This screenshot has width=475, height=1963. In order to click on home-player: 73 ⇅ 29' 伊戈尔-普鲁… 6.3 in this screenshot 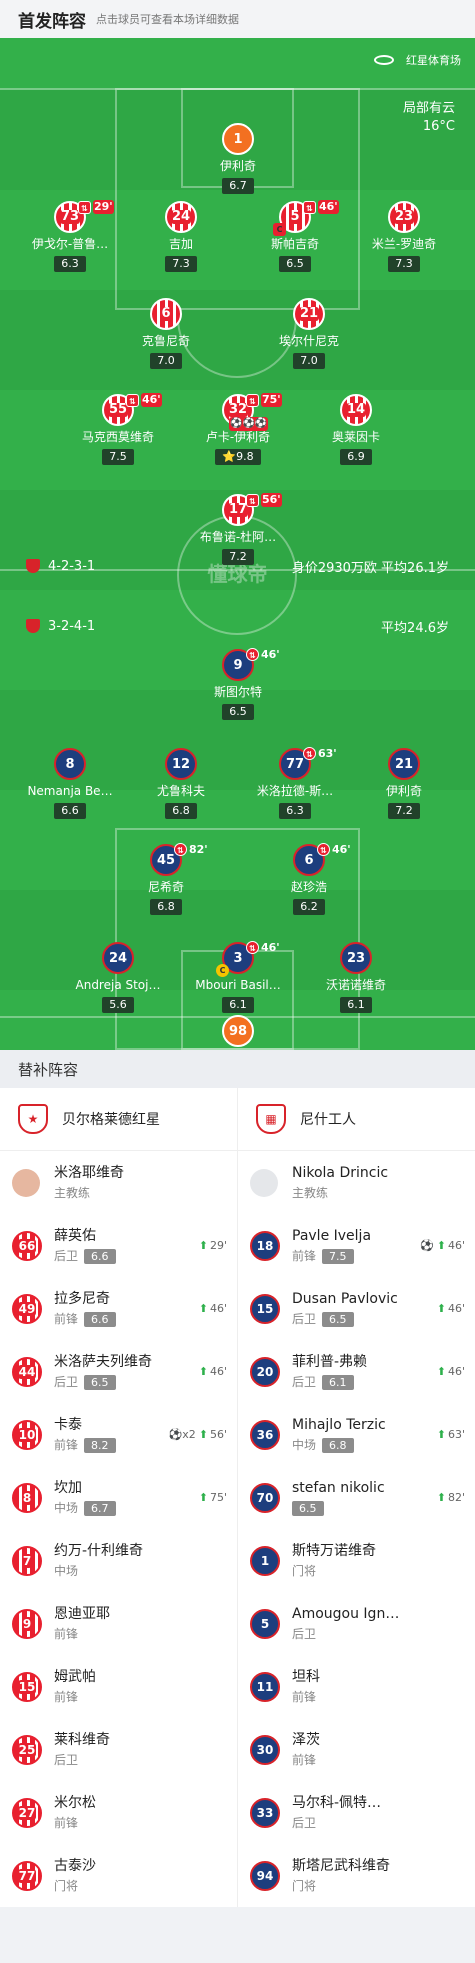, I will do `click(70, 236)`.